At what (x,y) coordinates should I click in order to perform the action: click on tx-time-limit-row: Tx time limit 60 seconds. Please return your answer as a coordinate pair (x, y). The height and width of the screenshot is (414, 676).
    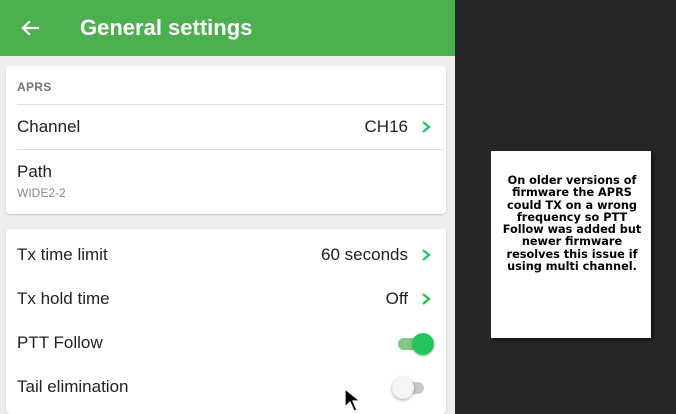
    Looking at the image, I should click on (226, 252).